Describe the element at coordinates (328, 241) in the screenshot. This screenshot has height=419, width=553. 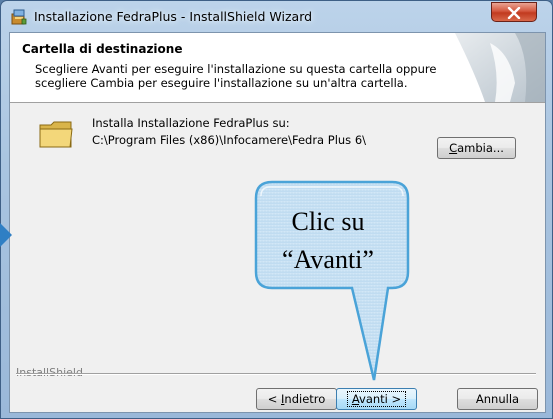
I see `callout-text: Clic su “Avanti”` at that location.